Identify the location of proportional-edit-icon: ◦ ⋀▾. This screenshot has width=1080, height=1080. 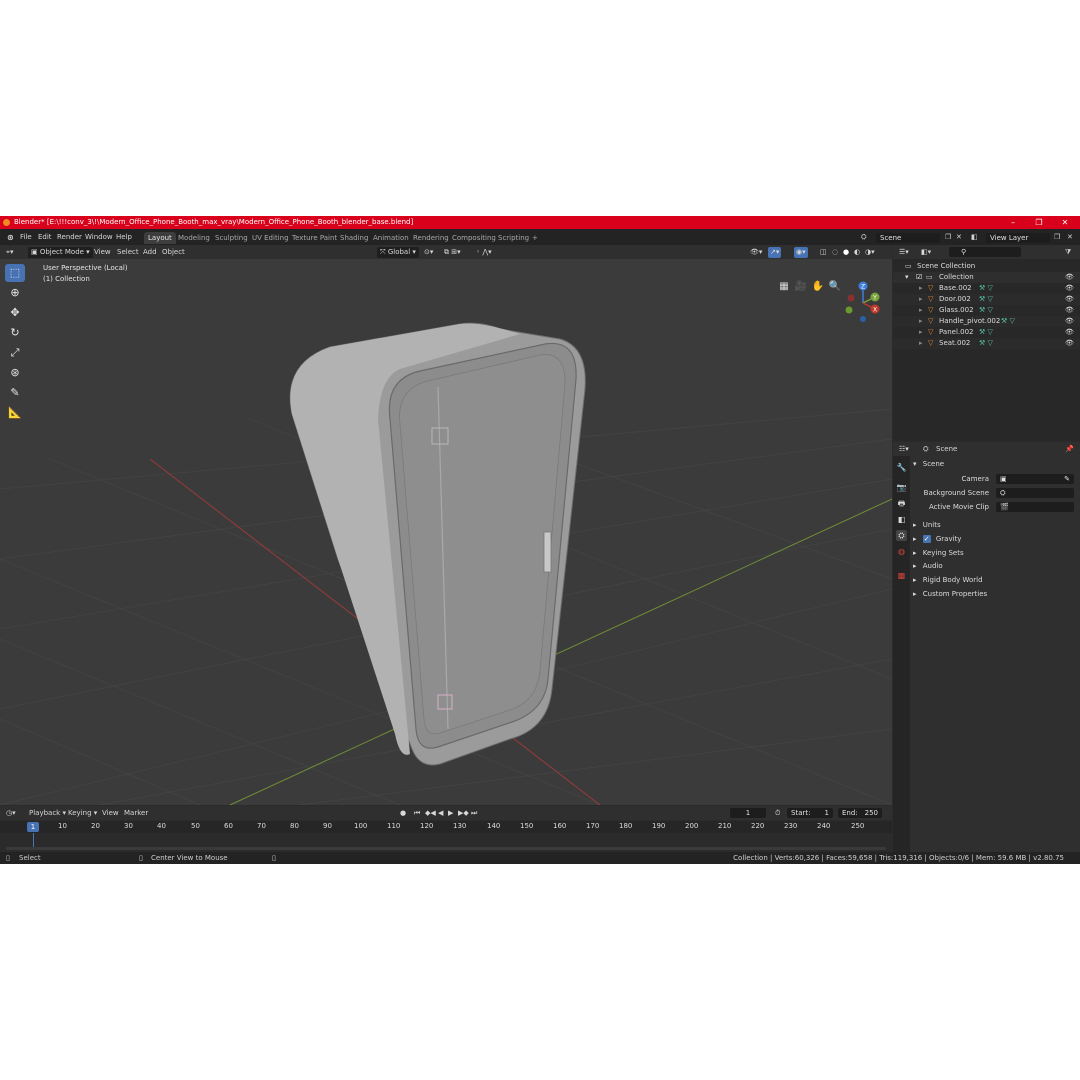
(484, 252).